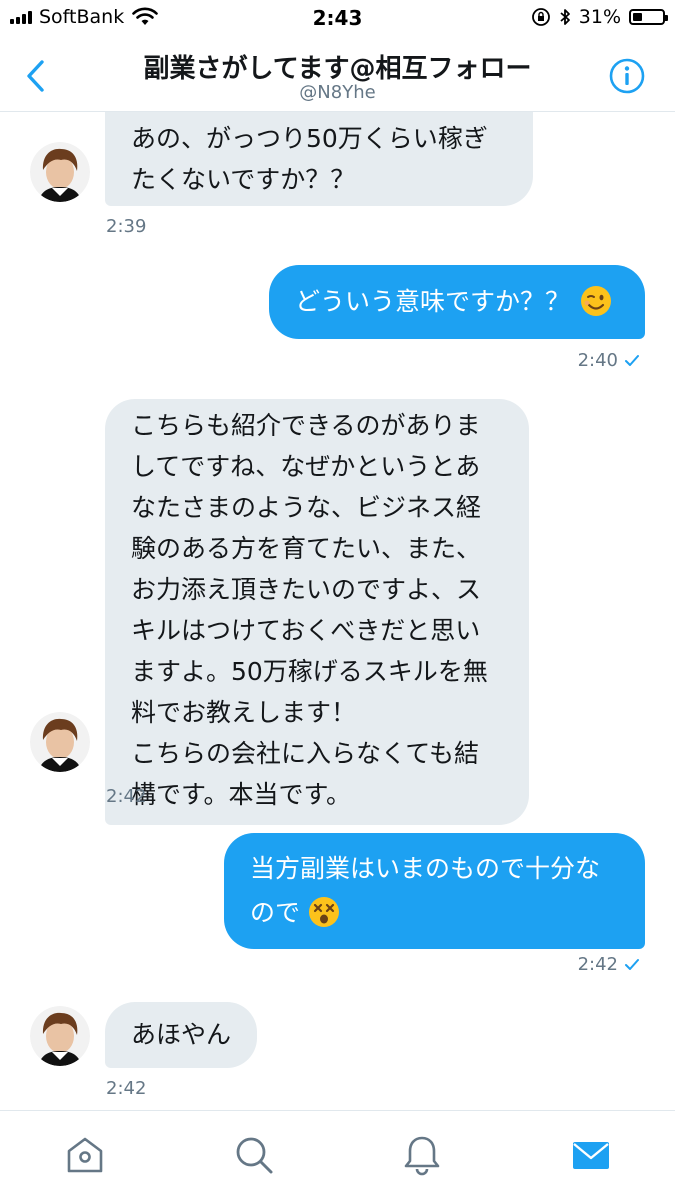 The image size is (675, 1200). I want to click on envelope-icon, so click(591, 1155).